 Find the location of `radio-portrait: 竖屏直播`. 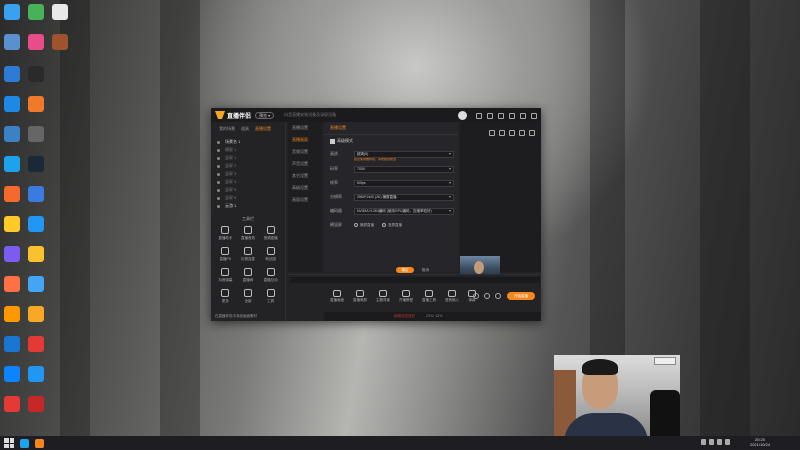

radio-portrait: 竖屏直播 is located at coordinates (392, 225).